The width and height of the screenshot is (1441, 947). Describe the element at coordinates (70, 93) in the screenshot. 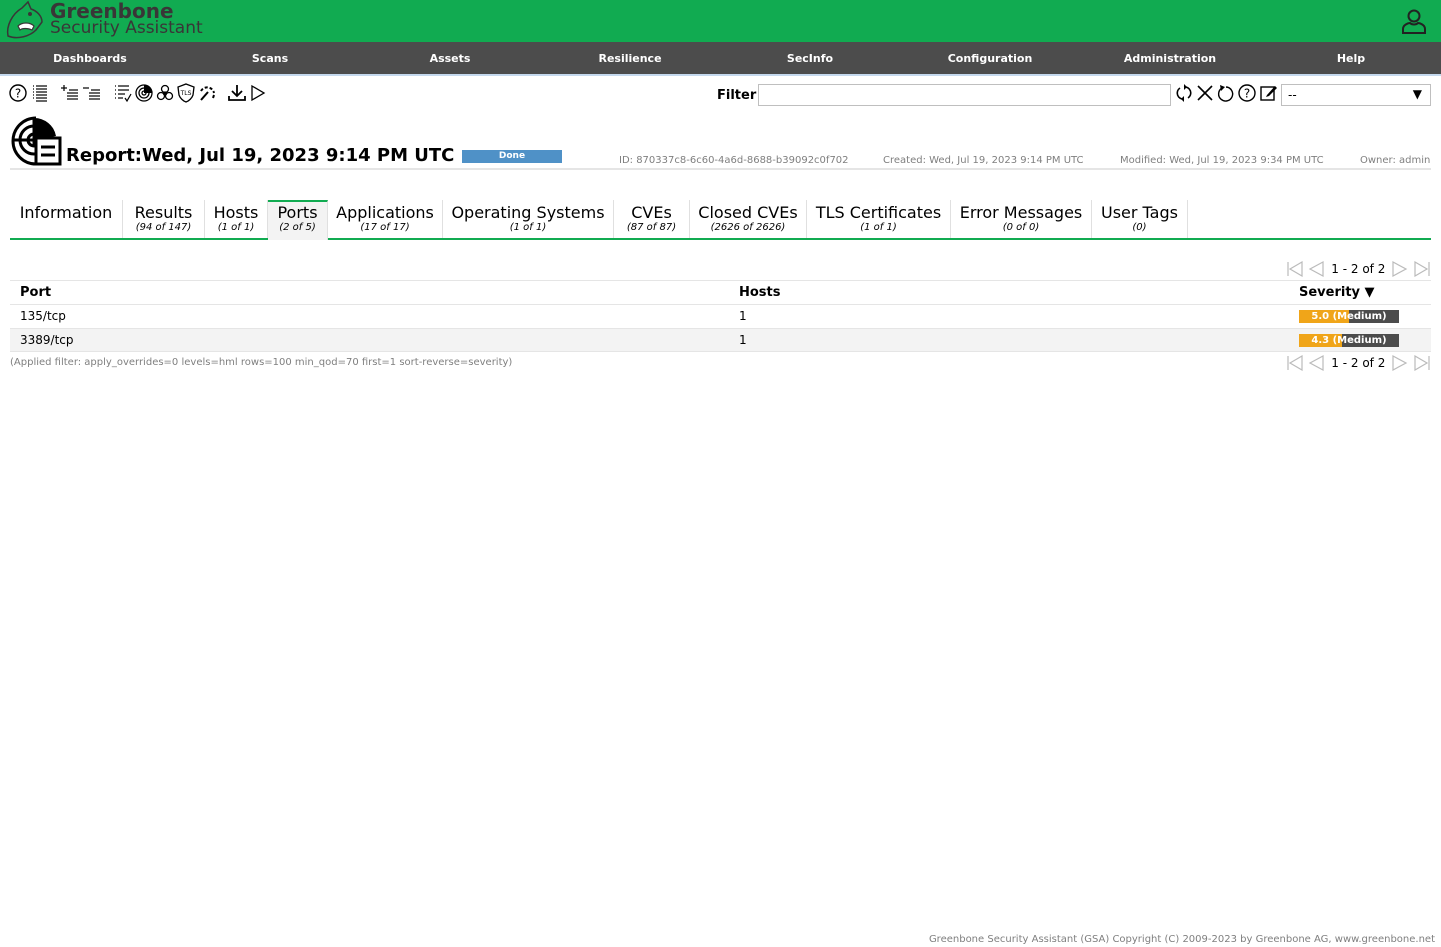

I see `add-to-assets-icon` at that location.